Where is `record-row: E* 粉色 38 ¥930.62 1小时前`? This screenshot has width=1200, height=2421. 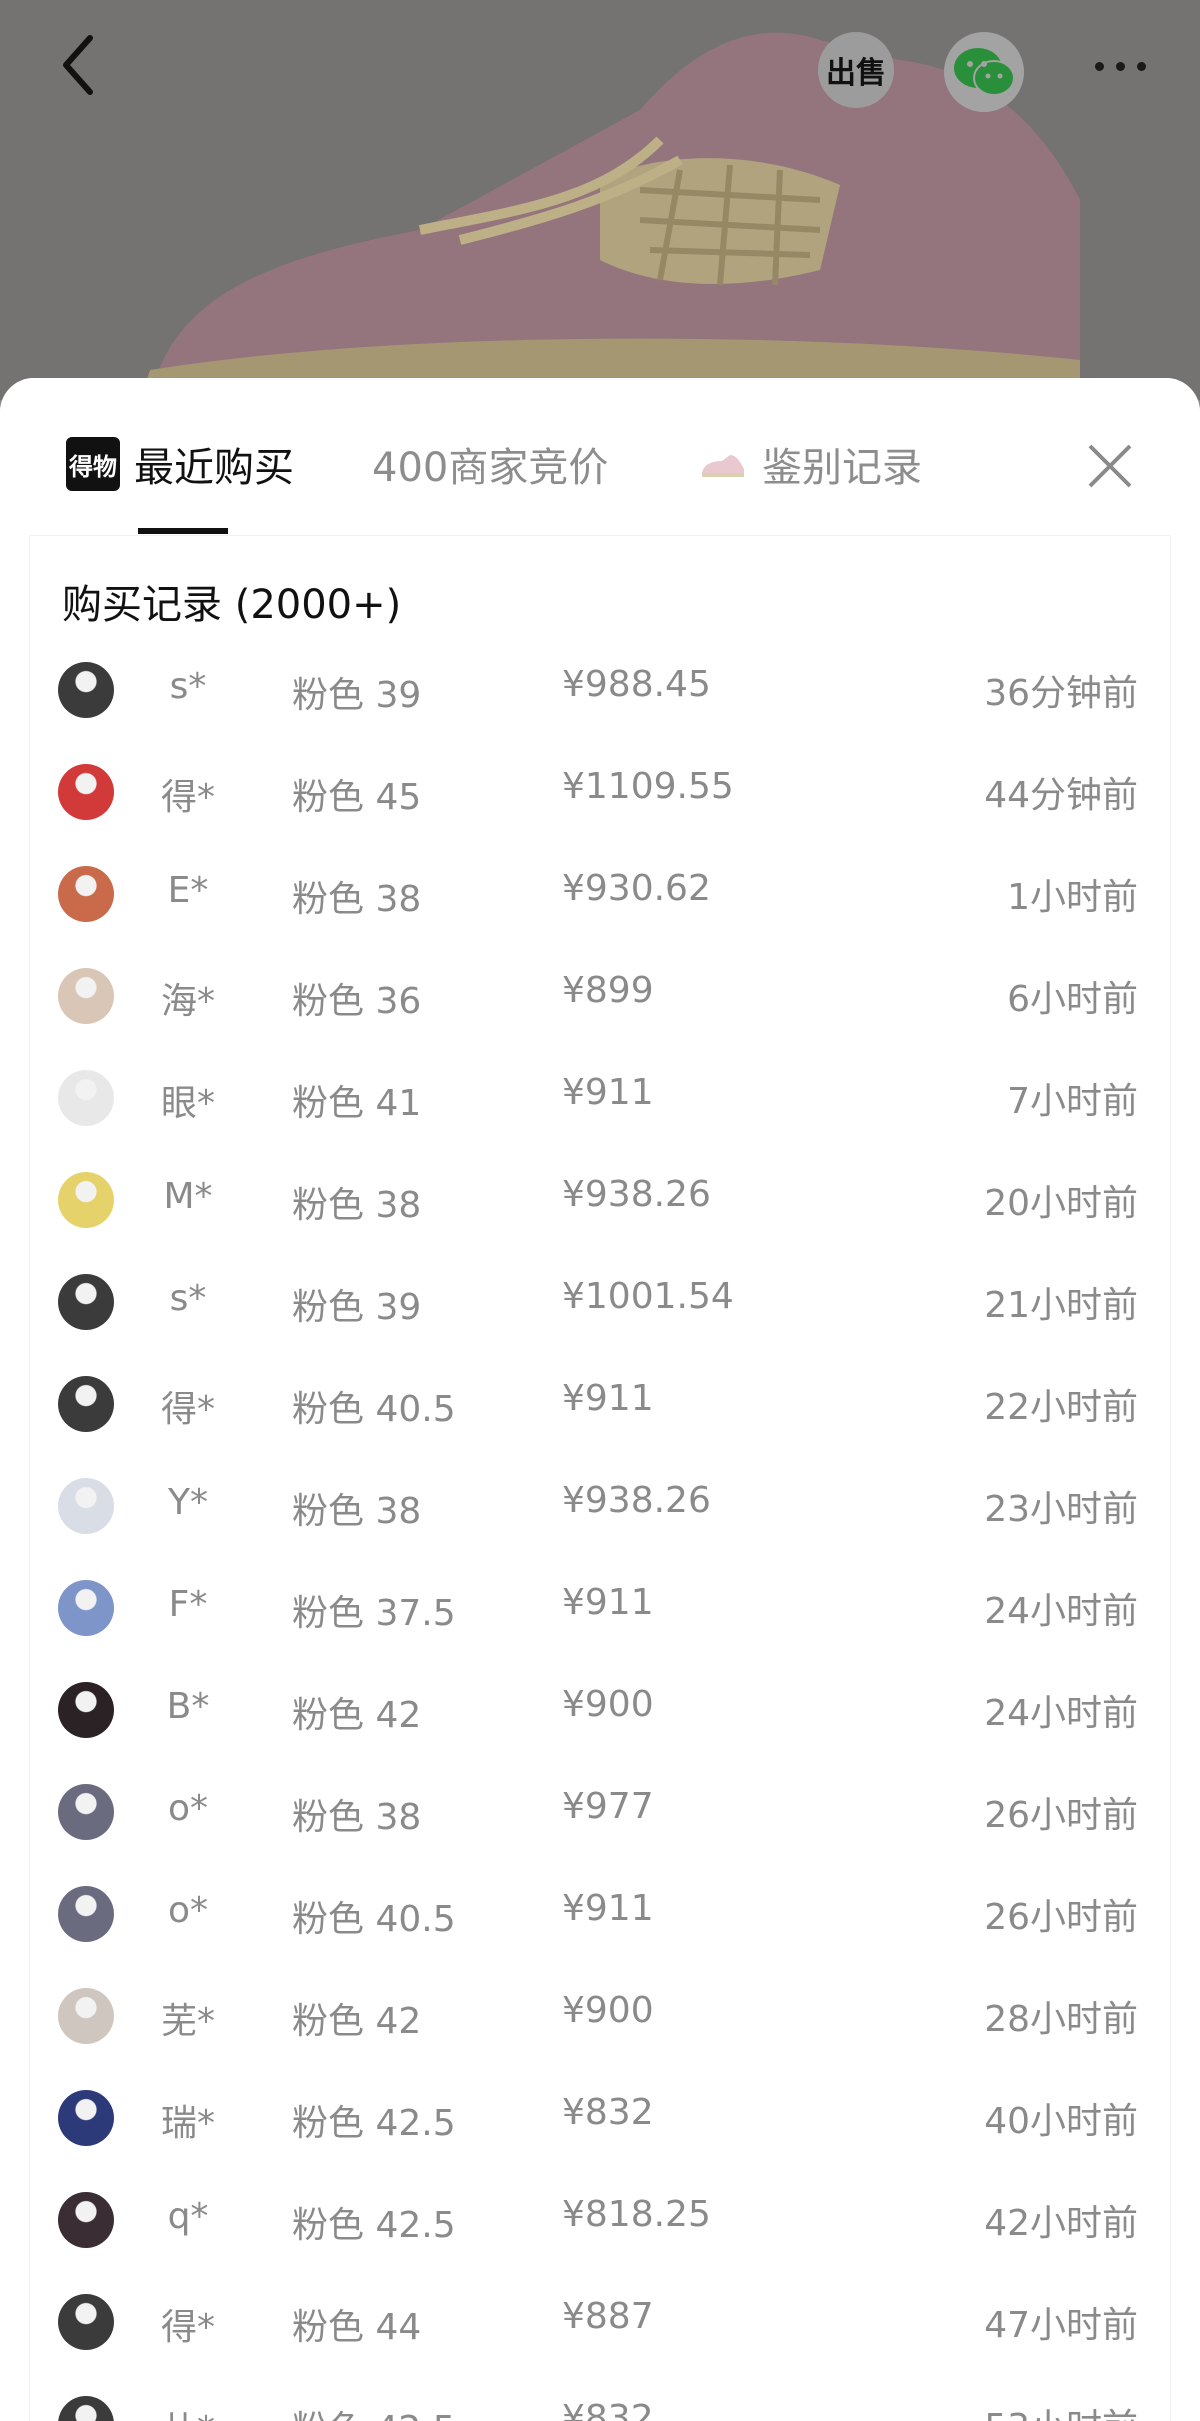 record-row: E* 粉色 38 ¥930.62 1小时前 is located at coordinates (600, 895).